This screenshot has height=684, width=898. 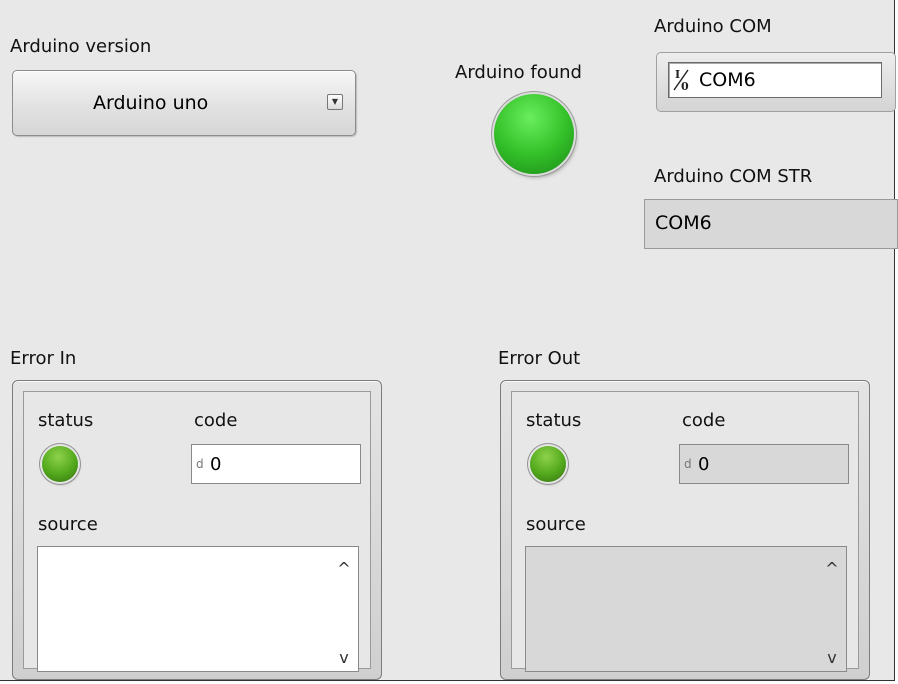 I want to click on error-out-source-field: ^ v, so click(x=686, y=609).